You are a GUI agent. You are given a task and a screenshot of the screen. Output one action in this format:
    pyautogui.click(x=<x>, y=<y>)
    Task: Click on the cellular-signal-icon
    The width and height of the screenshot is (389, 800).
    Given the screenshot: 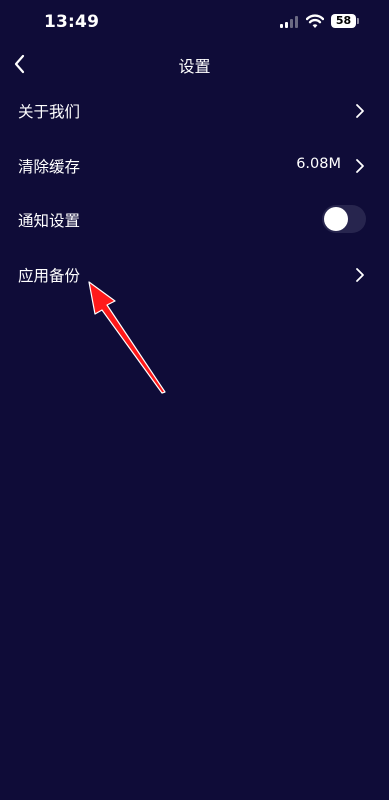 What is the action you would take?
    pyautogui.click(x=290, y=22)
    